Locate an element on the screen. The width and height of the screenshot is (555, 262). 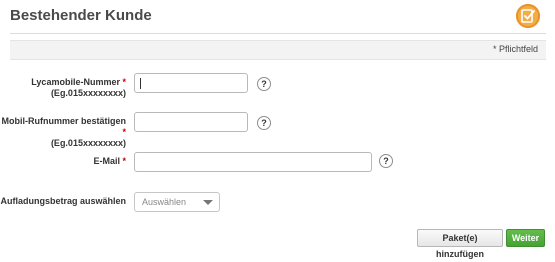
amount-select: Auswählen is located at coordinates (177, 202).